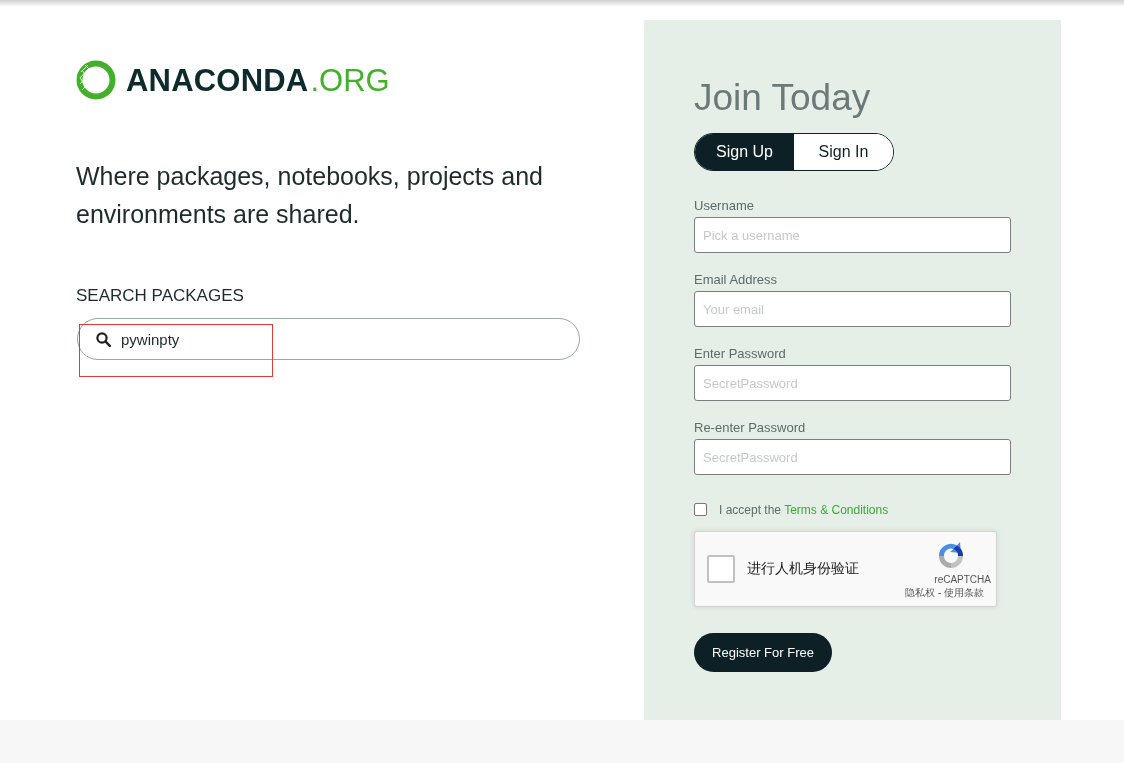 The height and width of the screenshot is (763, 1124). What do you see at coordinates (103, 339) in the screenshot?
I see `search-icon` at bounding box center [103, 339].